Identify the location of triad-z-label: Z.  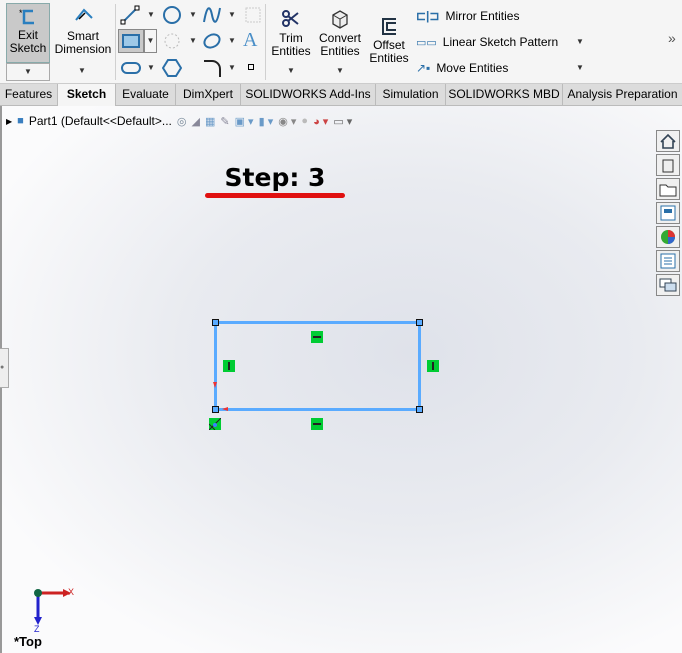
(37, 629).